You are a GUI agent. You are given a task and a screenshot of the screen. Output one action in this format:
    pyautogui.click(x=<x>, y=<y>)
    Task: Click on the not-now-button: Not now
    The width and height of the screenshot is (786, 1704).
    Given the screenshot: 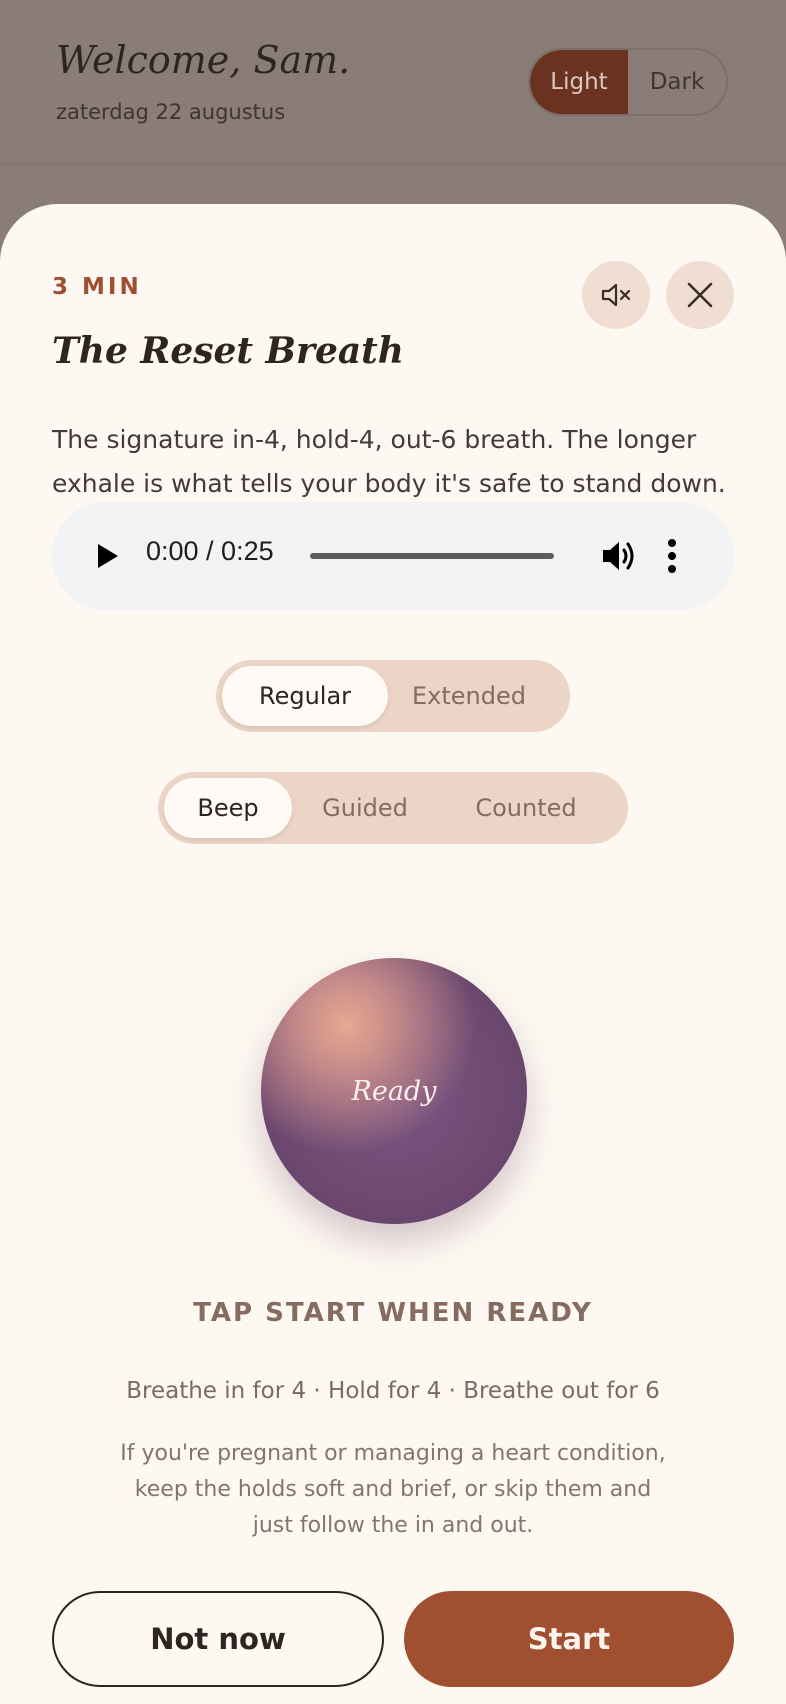 What is the action you would take?
    pyautogui.click(x=218, y=1639)
    